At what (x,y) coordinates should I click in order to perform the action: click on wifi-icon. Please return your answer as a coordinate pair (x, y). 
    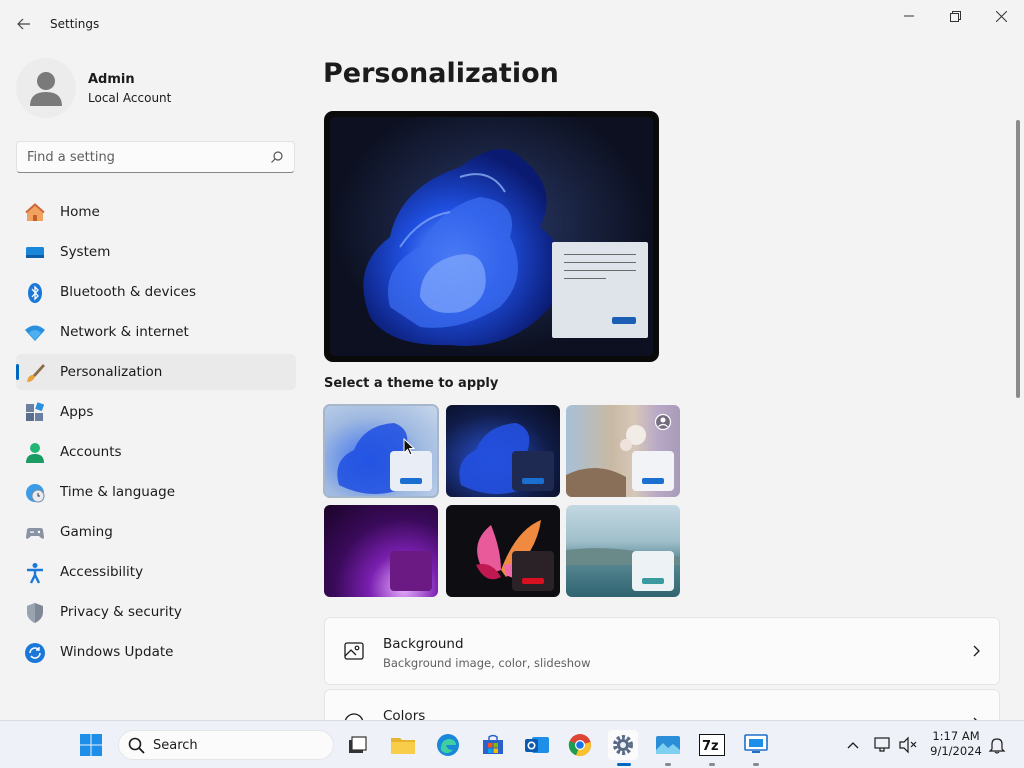
    Looking at the image, I should click on (35, 333).